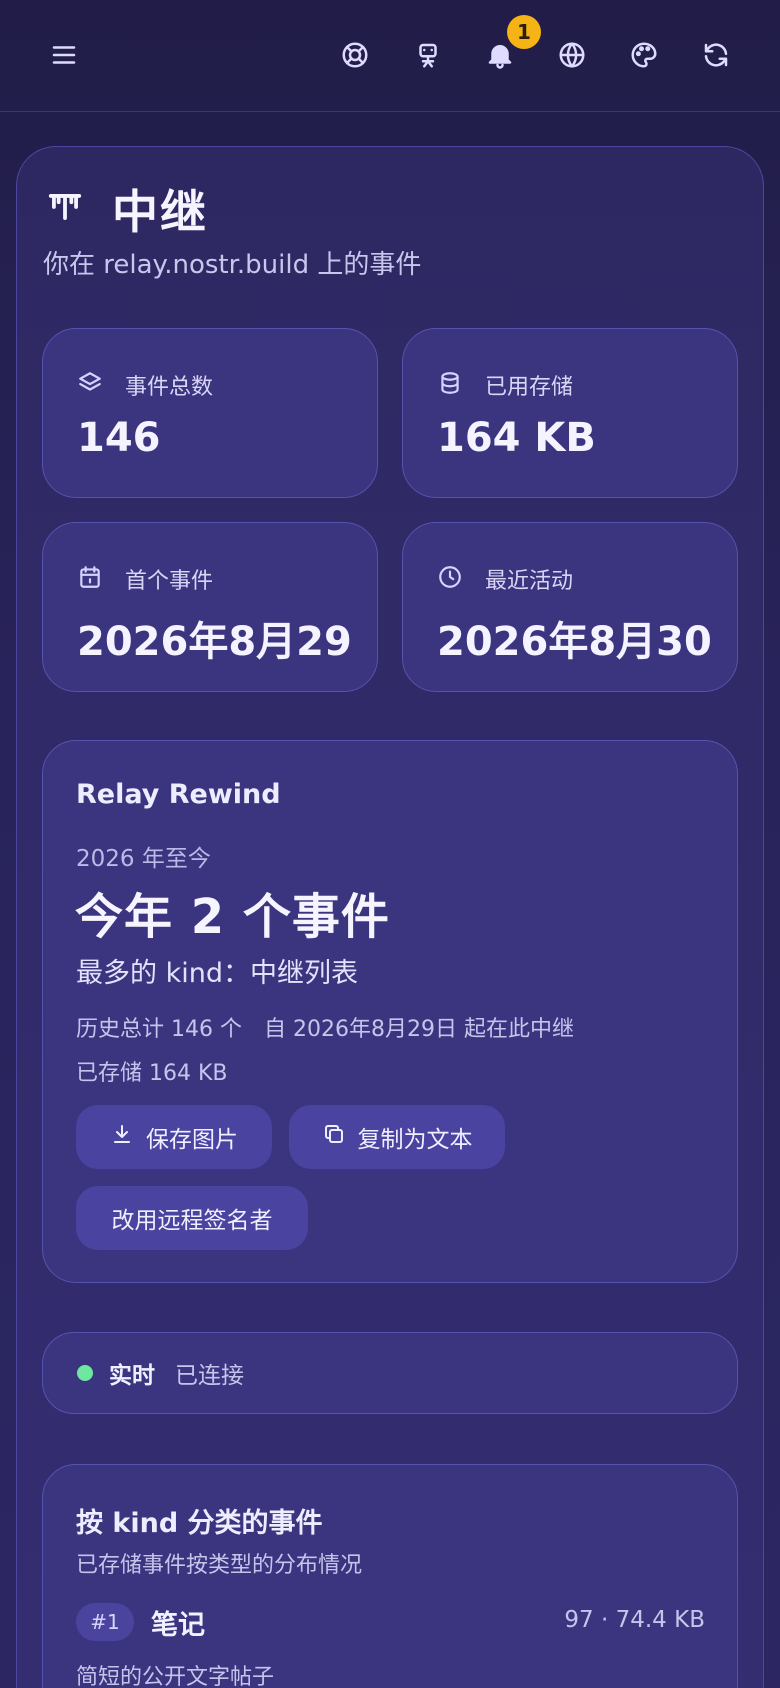  What do you see at coordinates (450, 385) in the screenshot?
I see `database-icon` at bounding box center [450, 385].